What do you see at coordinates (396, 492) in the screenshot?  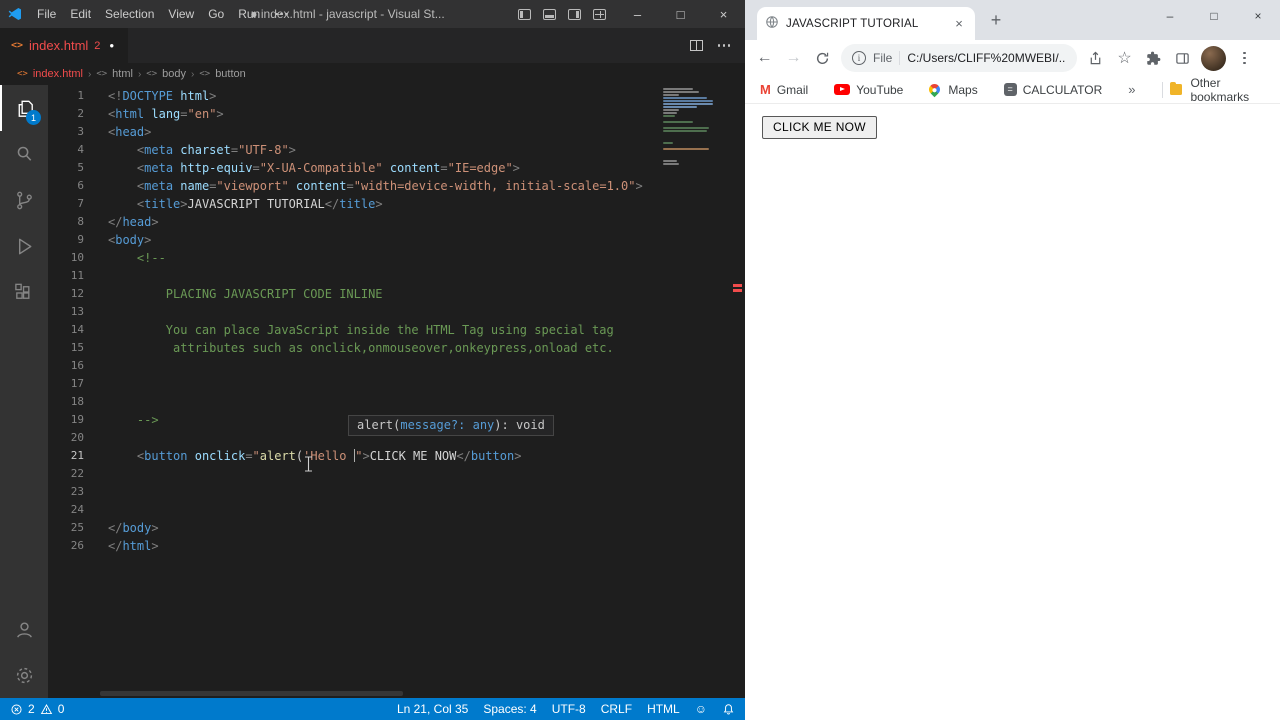 I see `code-line: 23` at bounding box center [396, 492].